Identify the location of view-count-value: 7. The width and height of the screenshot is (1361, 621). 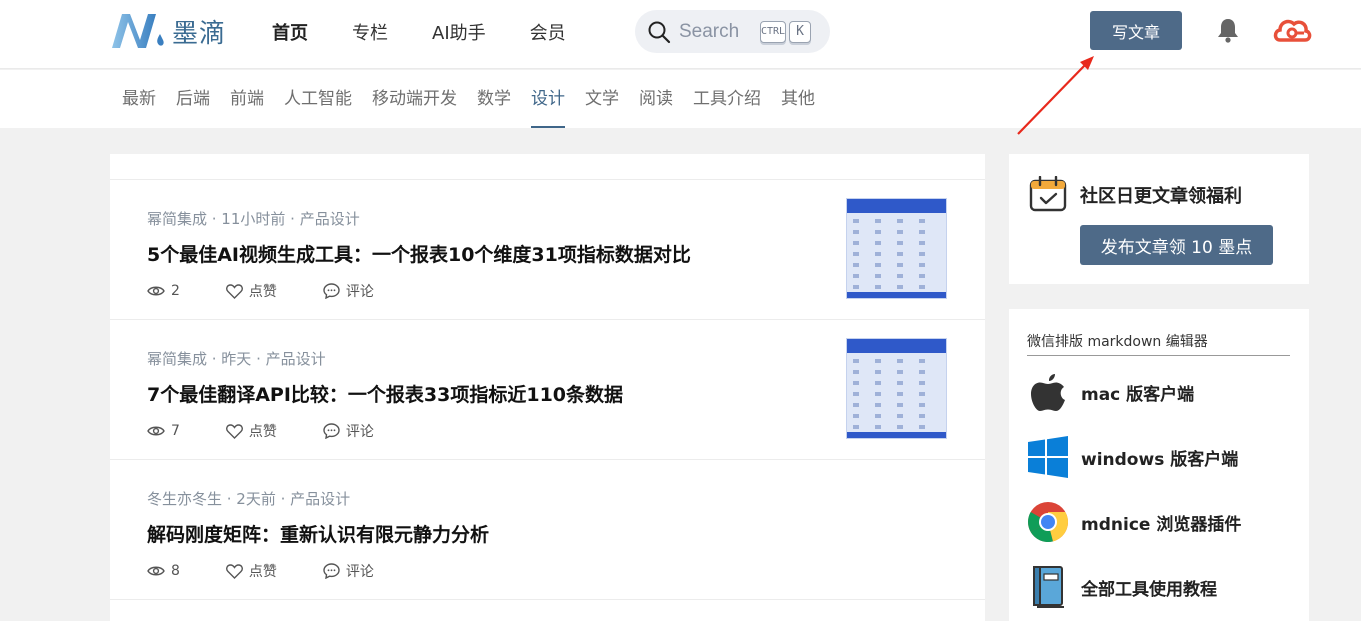
(175, 431).